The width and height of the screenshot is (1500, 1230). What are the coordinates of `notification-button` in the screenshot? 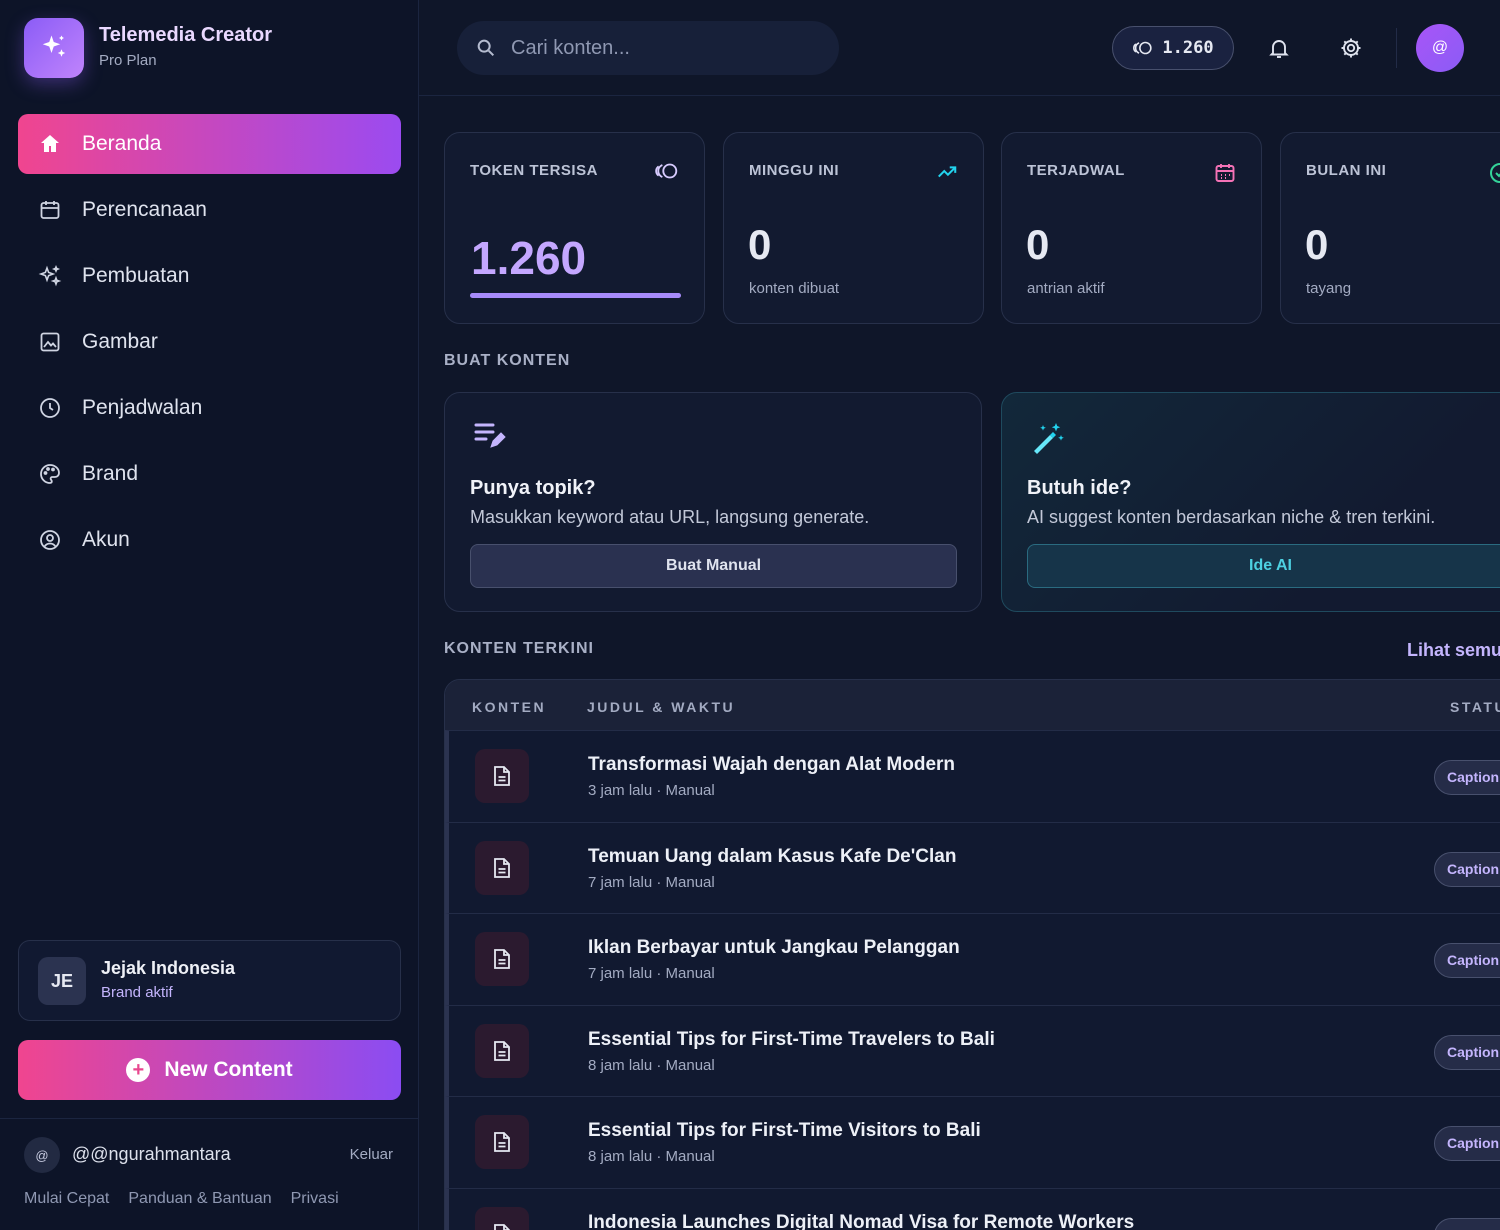 It's located at (1279, 50).